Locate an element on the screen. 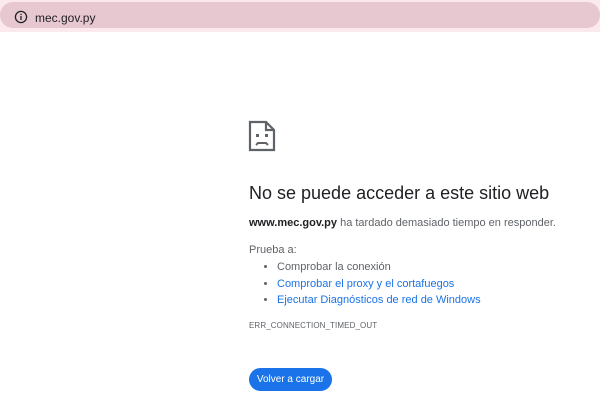 This screenshot has width=600, height=416. info-icon is located at coordinates (21, 17).